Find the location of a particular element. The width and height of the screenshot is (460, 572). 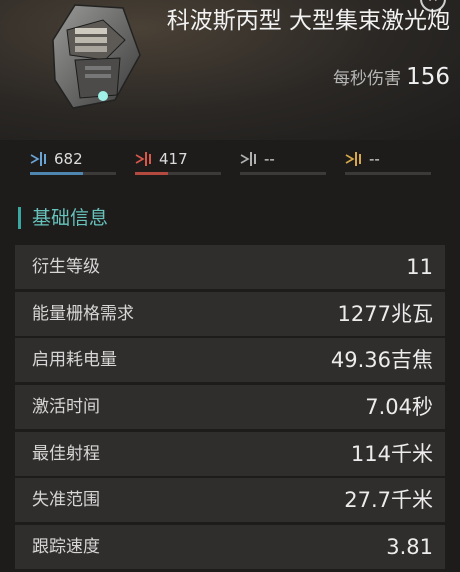

kinetic-damage-icon is located at coordinates (248, 159).